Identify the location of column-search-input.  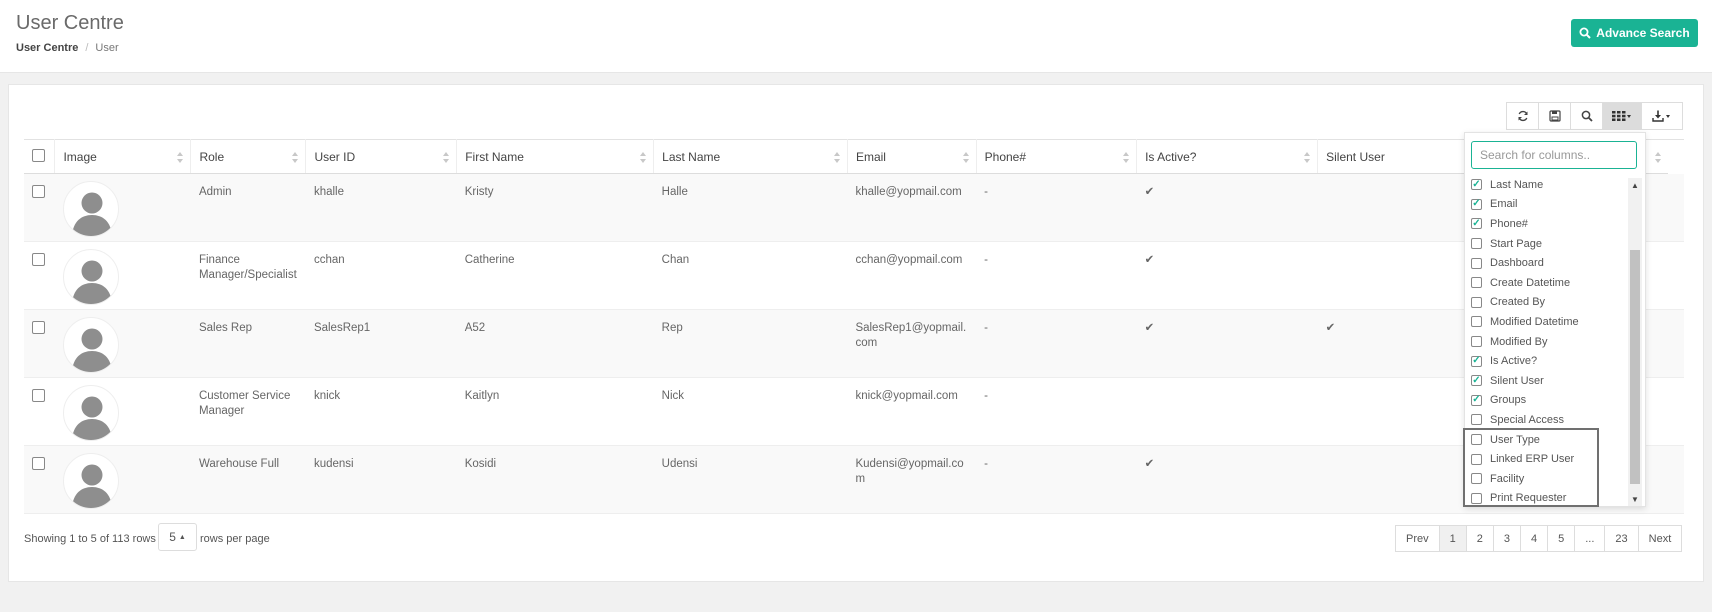
(1554, 155).